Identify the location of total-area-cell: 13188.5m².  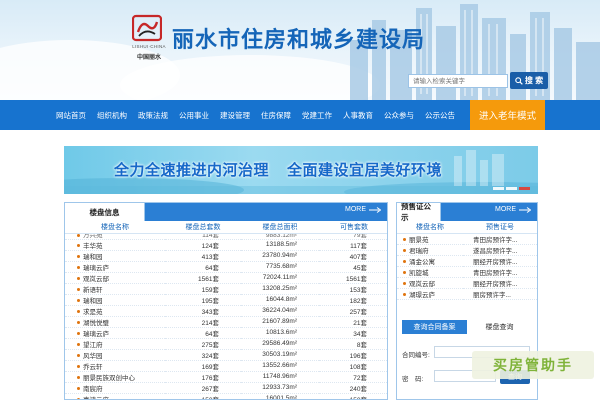
(280, 245).